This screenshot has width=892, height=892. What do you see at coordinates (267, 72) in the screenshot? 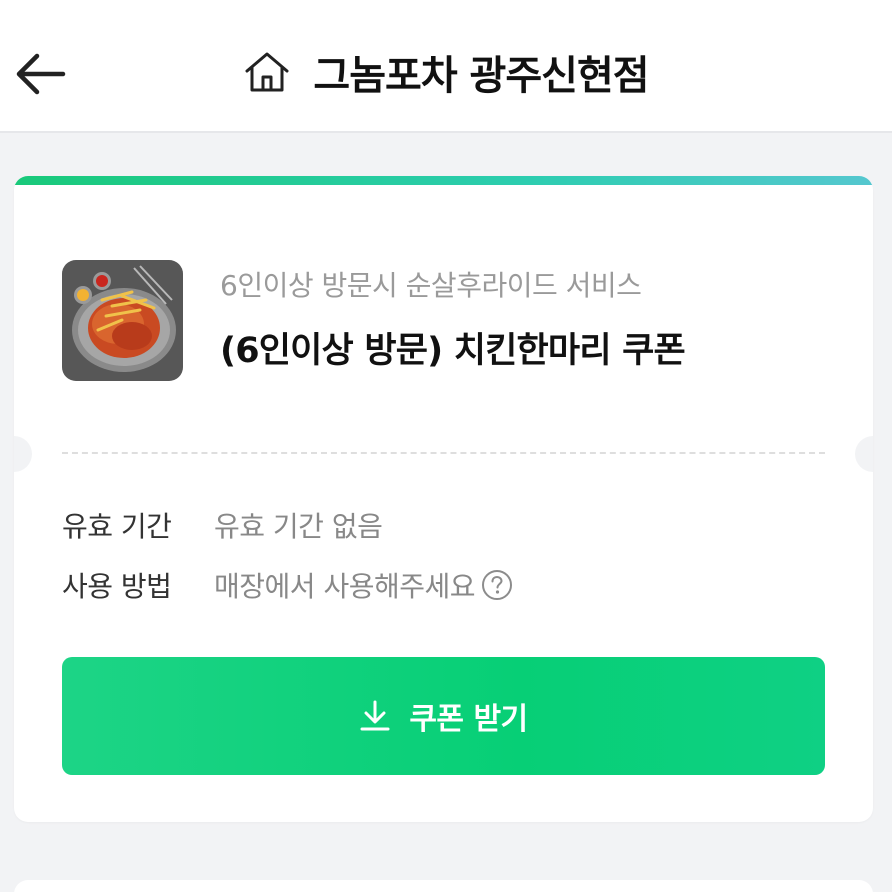
I see `home-icon` at bounding box center [267, 72].